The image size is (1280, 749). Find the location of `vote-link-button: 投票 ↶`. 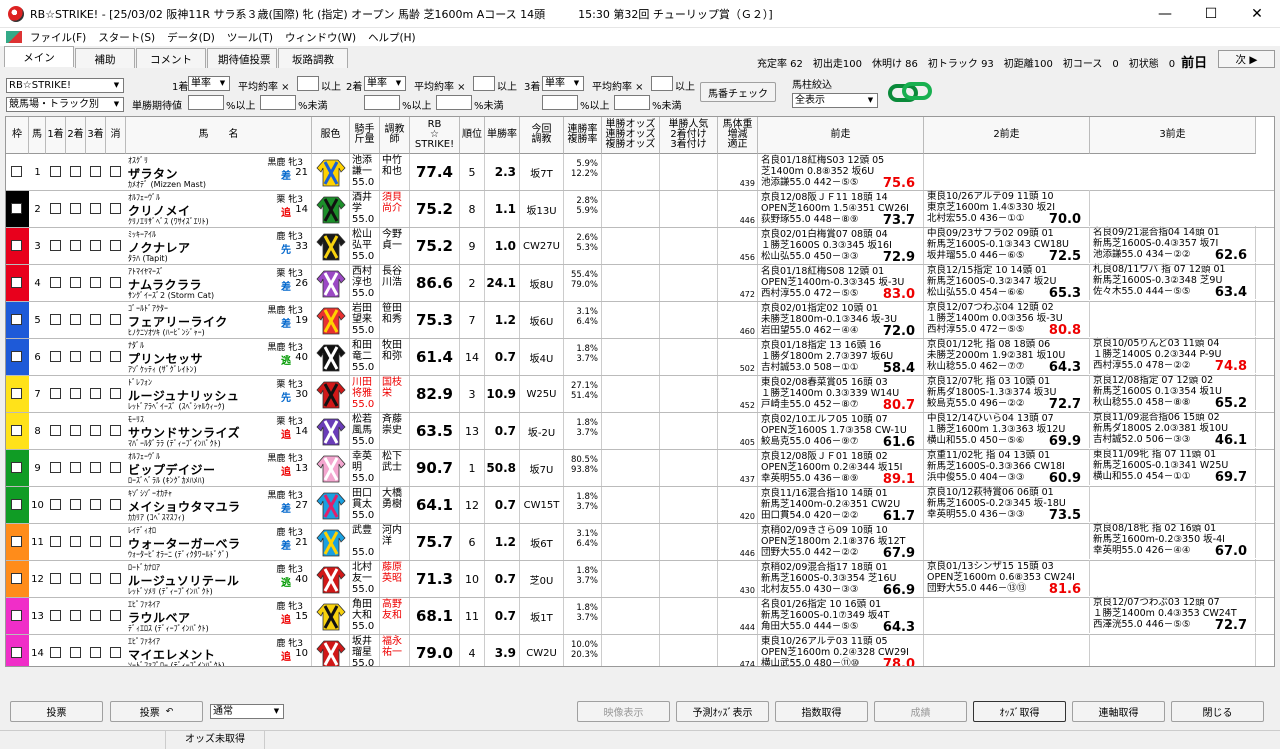

vote-link-button: 投票 ↶ is located at coordinates (156, 711).